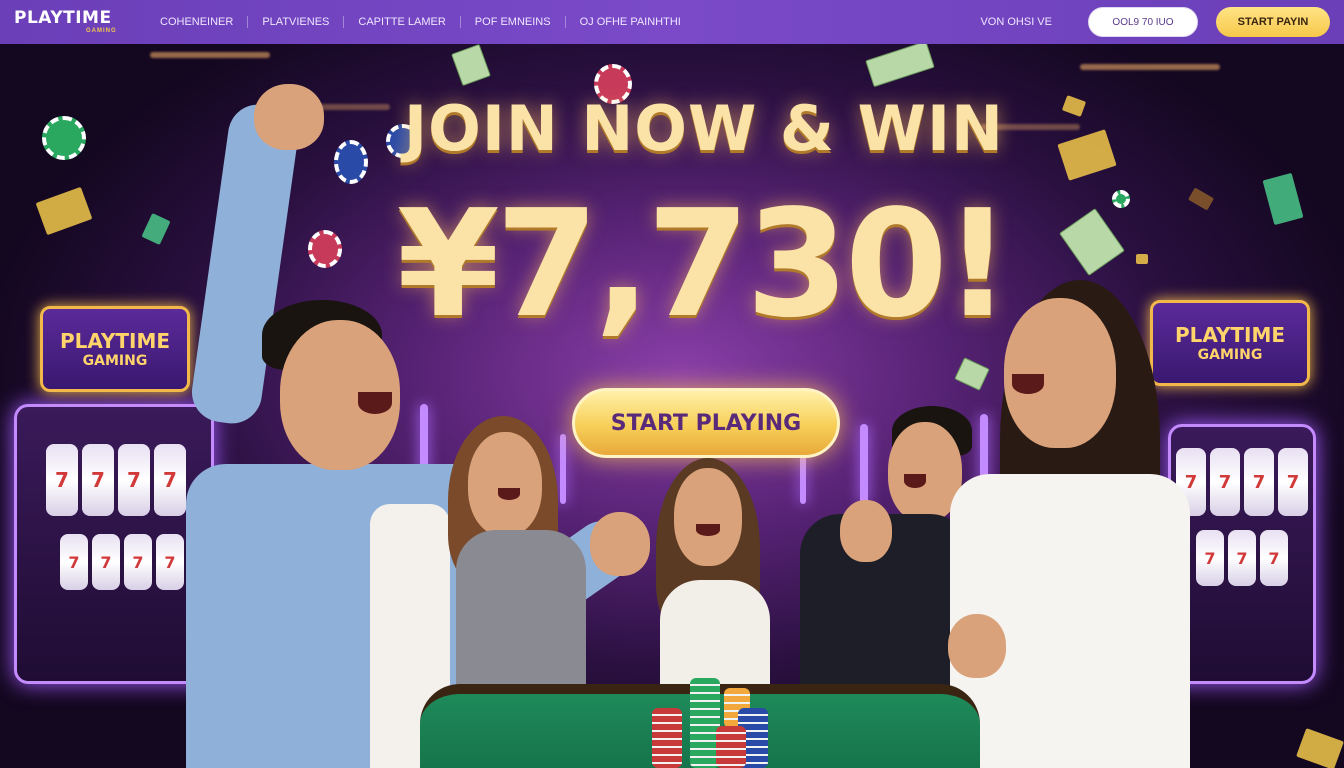 Image resolution: width=1344 pixels, height=768 pixels. Describe the element at coordinates (203, 22) in the screenshot. I see `nav-link-1: COHENEINER` at that location.